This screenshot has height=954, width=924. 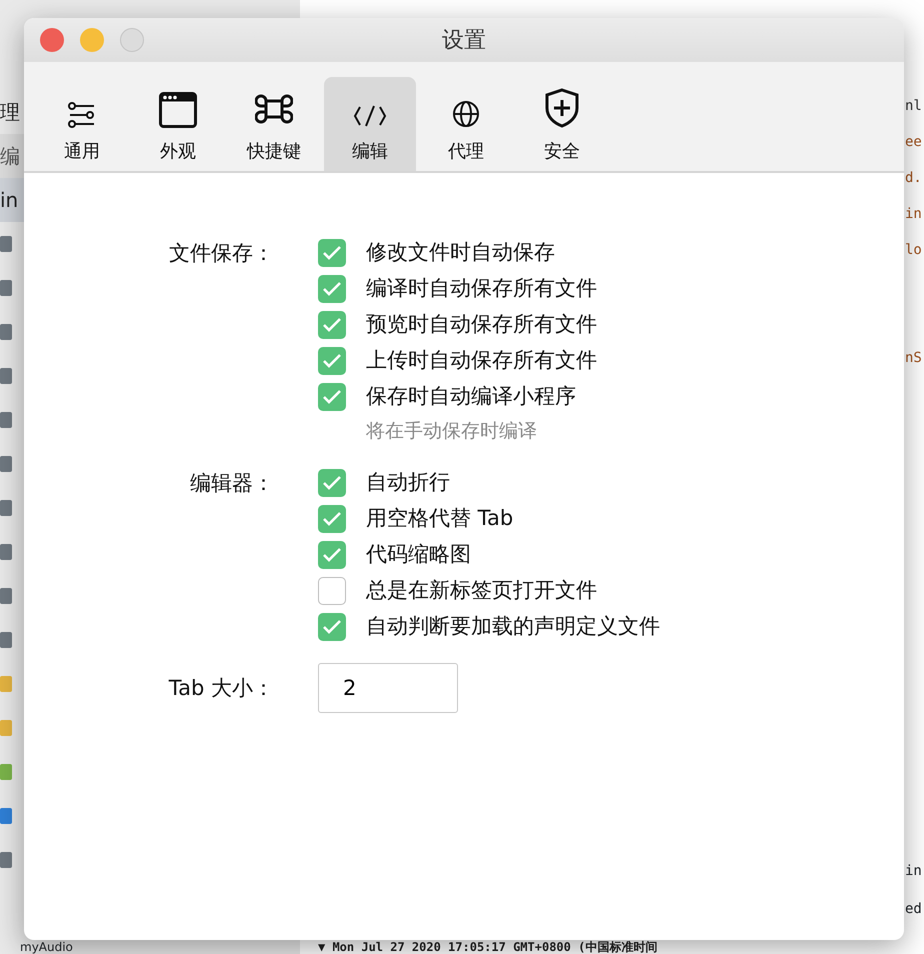 What do you see at coordinates (178, 110) in the screenshot?
I see `window-icon` at bounding box center [178, 110].